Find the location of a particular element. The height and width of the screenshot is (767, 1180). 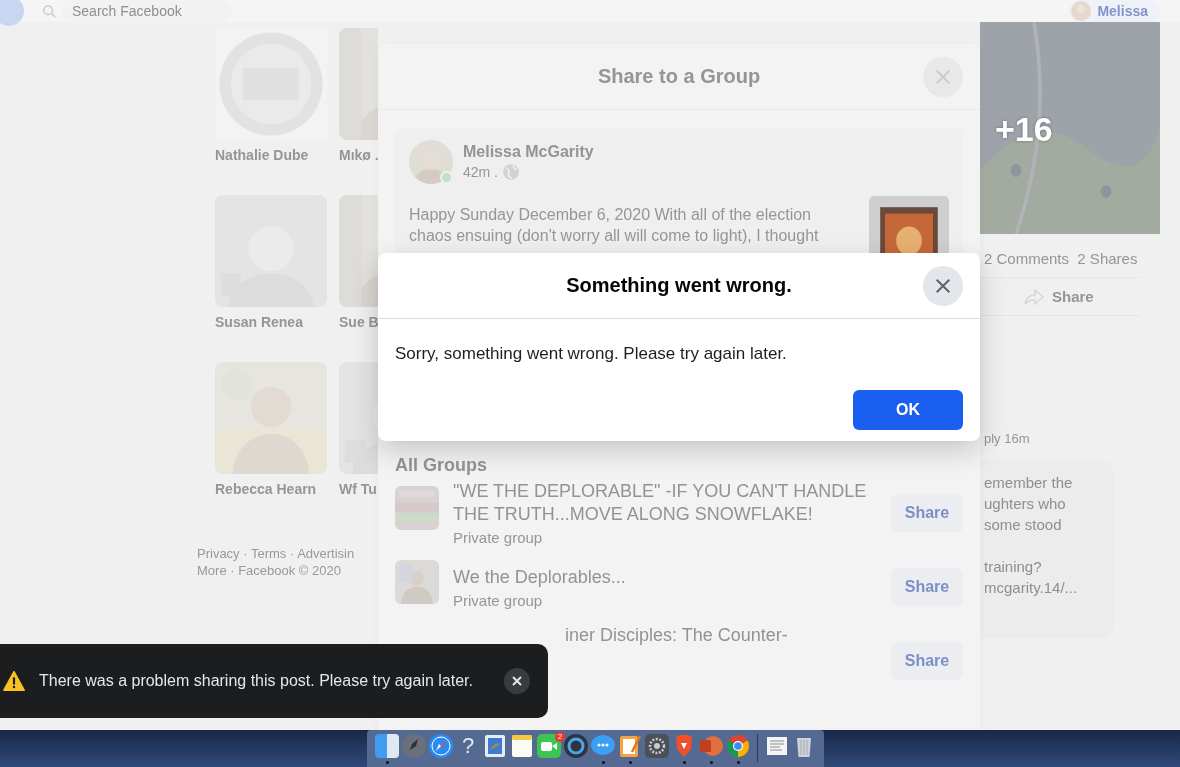

globe-icon is located at coordinates (511, 172).